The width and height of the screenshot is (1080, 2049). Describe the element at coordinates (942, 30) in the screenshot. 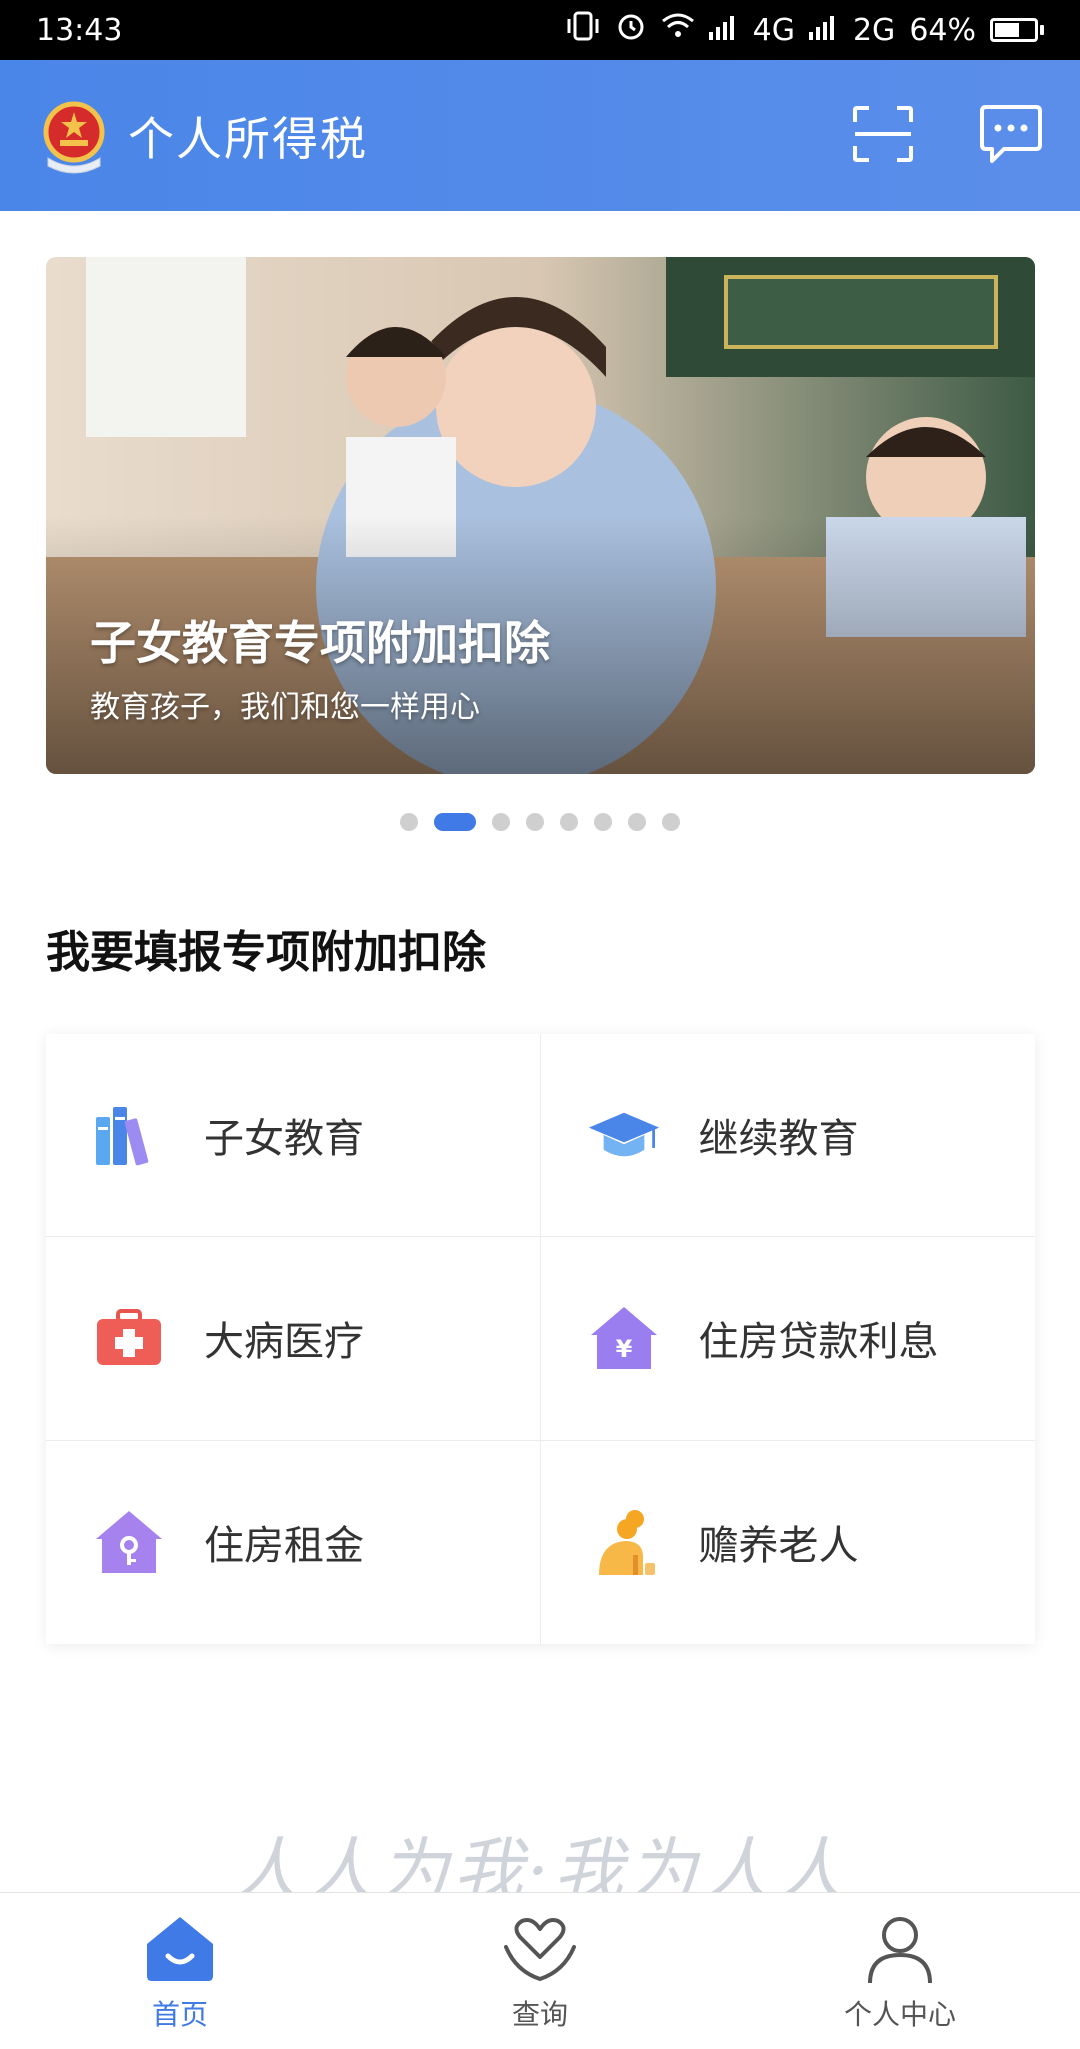

I see `battery-percent: 64%` at that location.